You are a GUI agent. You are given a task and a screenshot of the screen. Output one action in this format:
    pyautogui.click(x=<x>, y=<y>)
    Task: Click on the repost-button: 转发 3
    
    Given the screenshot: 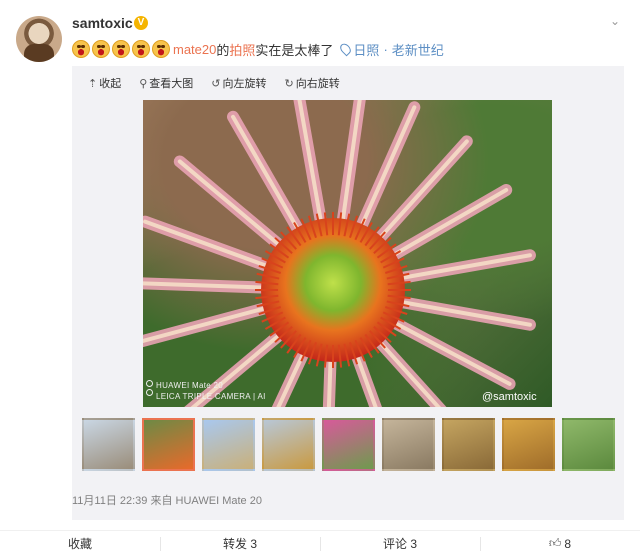 What is the action you would take?
    pyautogui.click(x=240, y=543)
    